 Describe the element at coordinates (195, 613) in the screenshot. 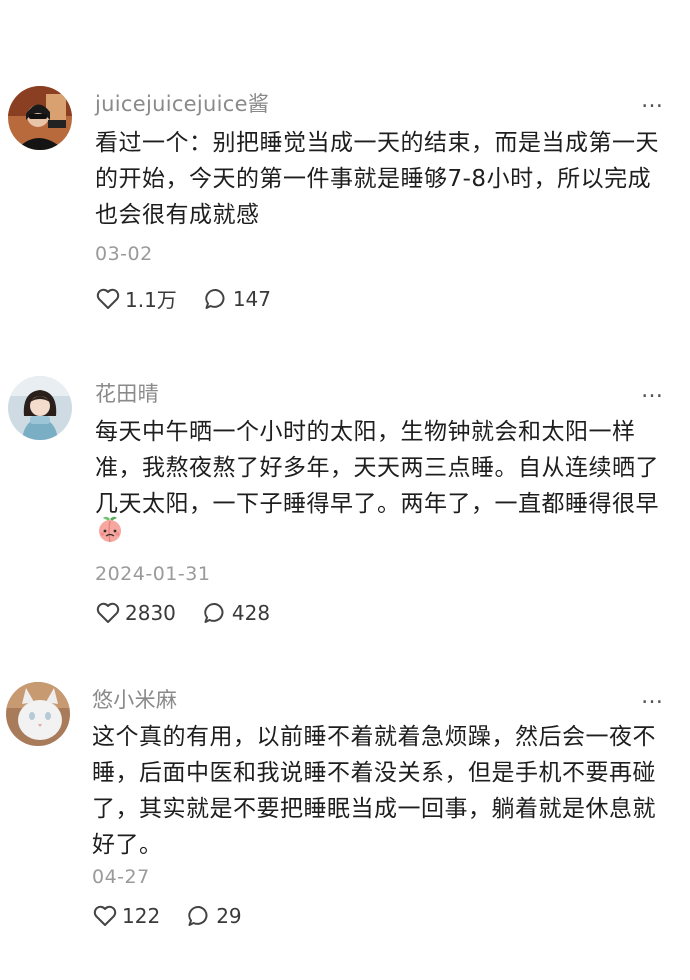

I see `comment-actions: 2830 428` at that location.